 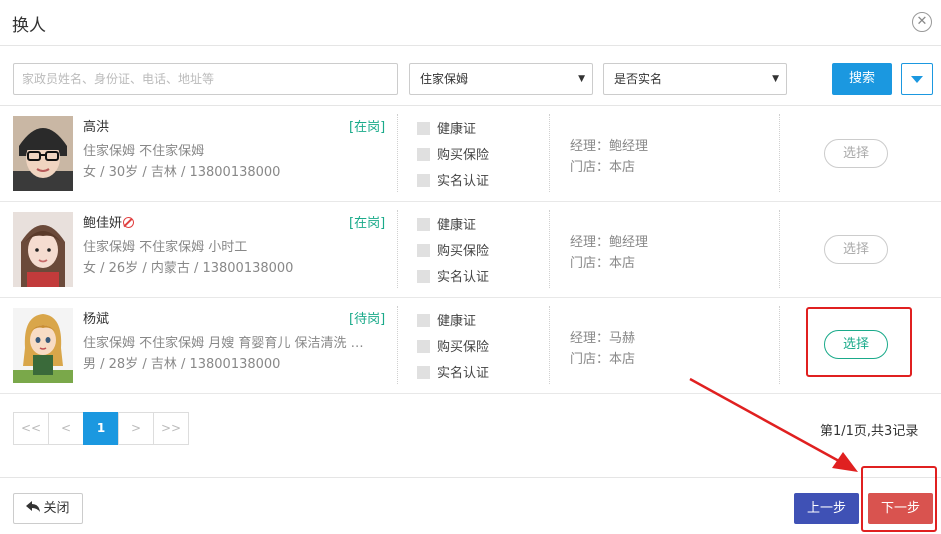 I want to click on real-name-select-value: 是否实名, so click(x=638, y=79).